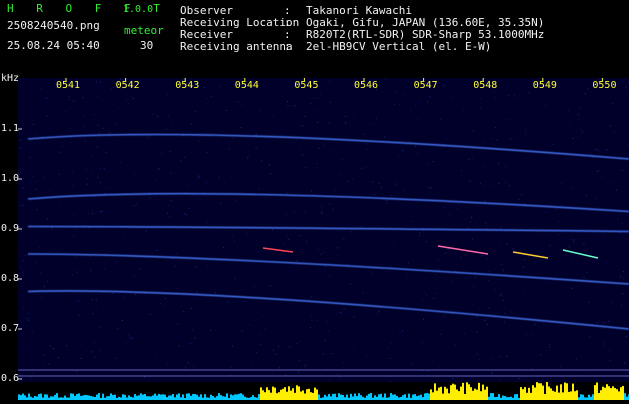 Image resolution: width=629 pixels, height=404 pixels. I want to click on carrier-trace, so click(328, 203).